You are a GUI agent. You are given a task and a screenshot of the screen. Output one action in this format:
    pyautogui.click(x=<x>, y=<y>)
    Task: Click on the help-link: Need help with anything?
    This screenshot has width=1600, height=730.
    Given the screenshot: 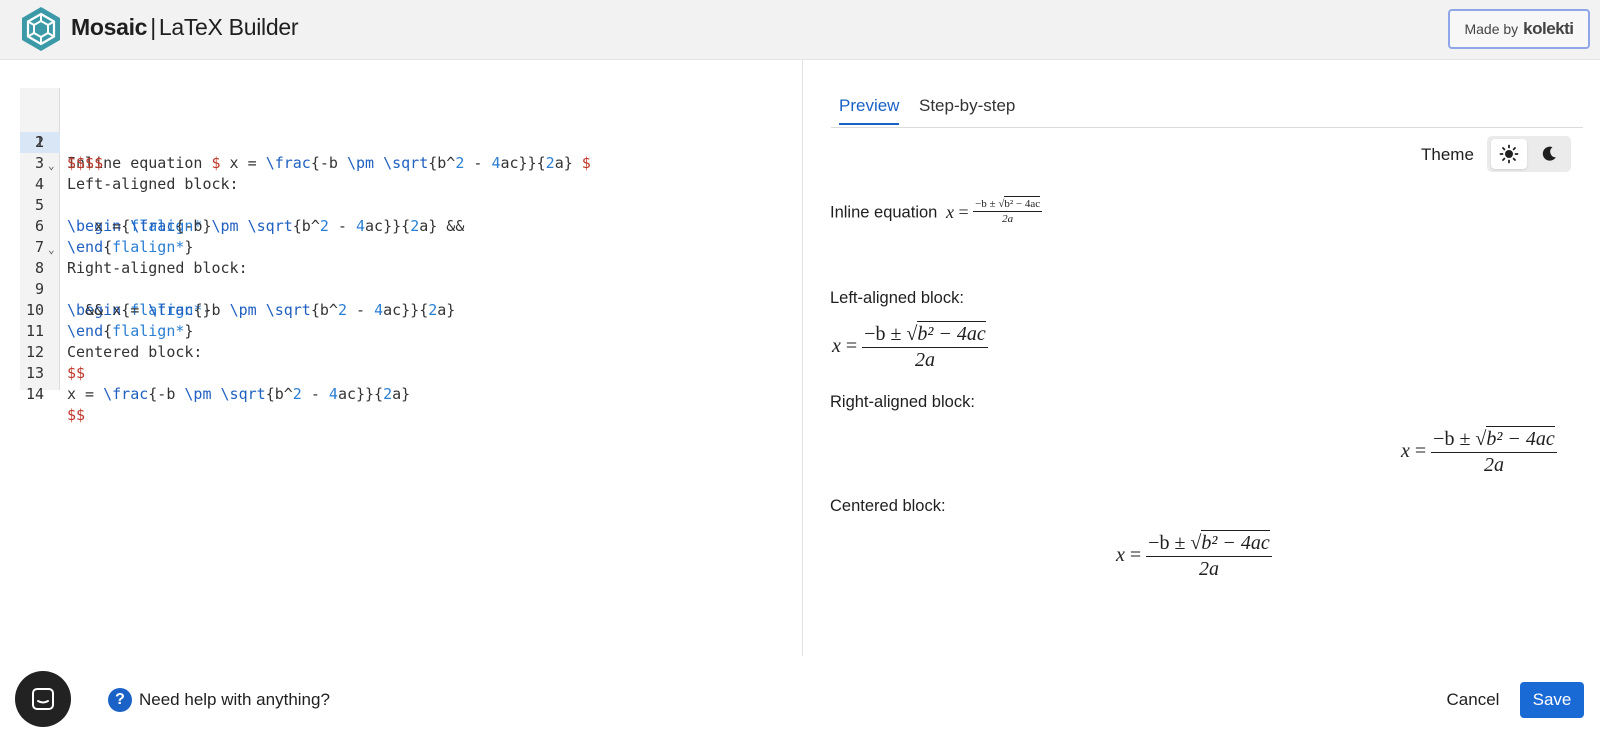 What is the action you would take?
    pyautogui.click(x=234, y=700)
    